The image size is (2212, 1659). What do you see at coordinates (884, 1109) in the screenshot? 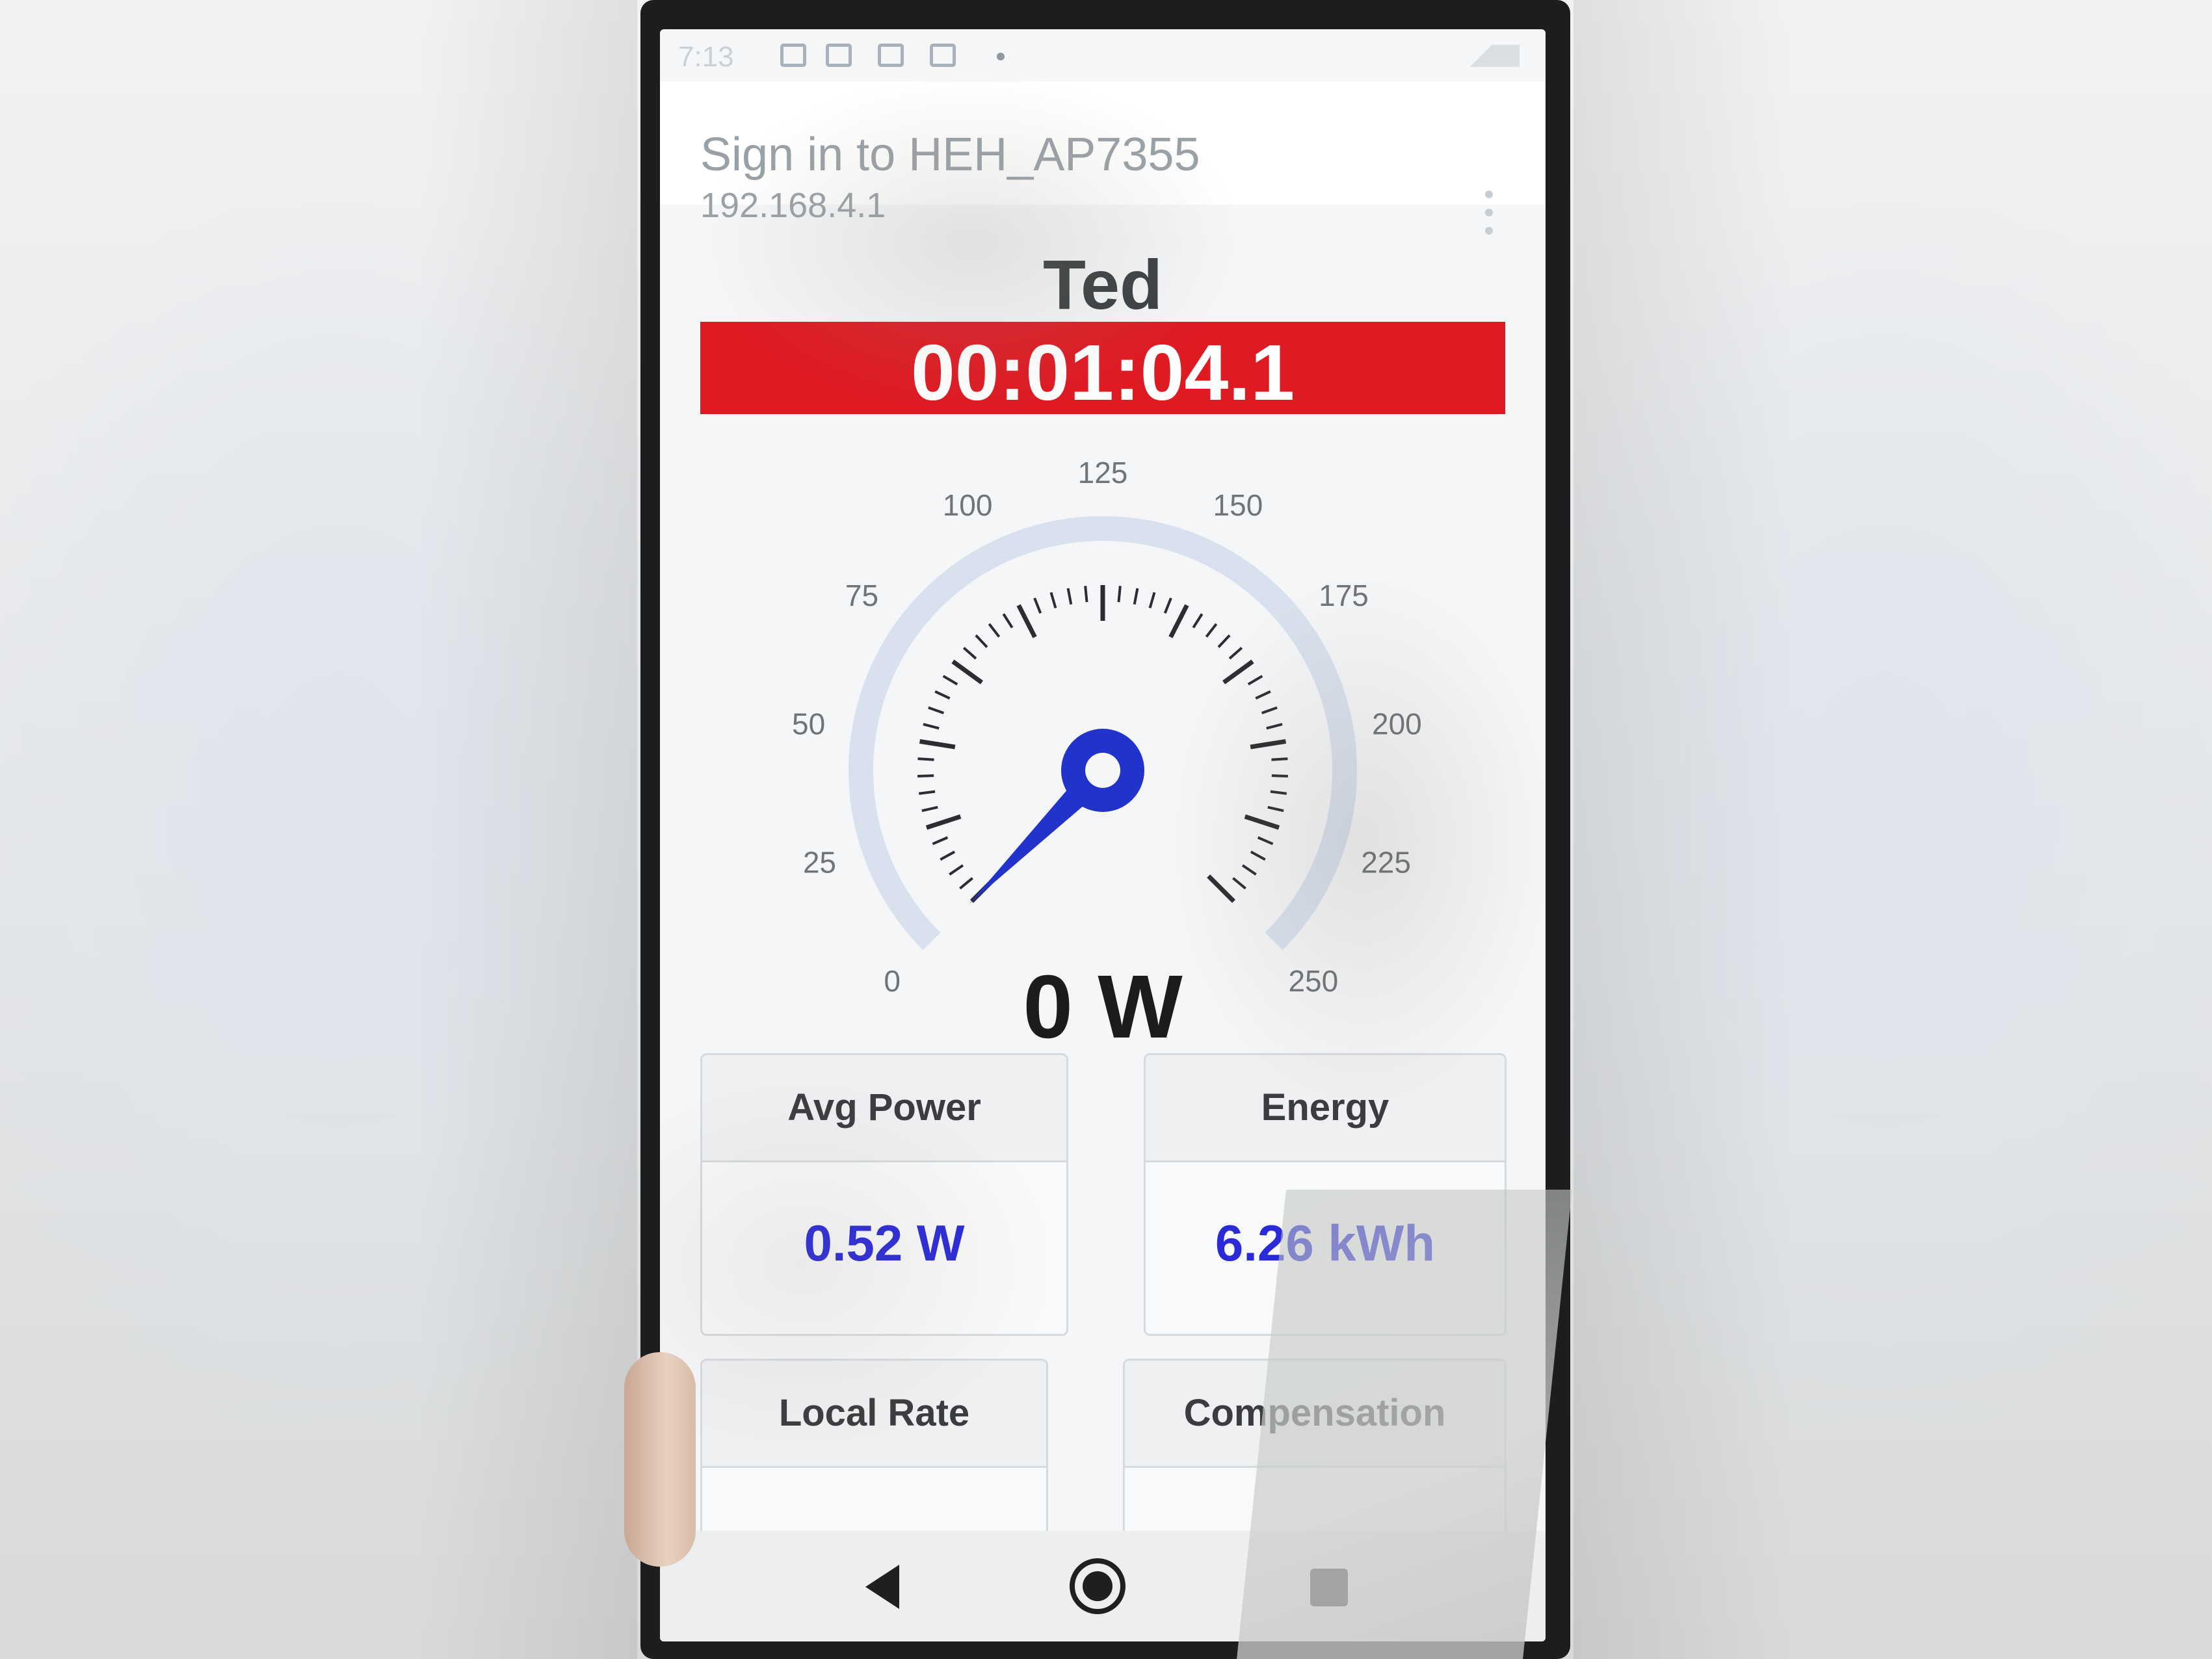
I see `card-title: Avg Power` at bounding box center [884, 1109].